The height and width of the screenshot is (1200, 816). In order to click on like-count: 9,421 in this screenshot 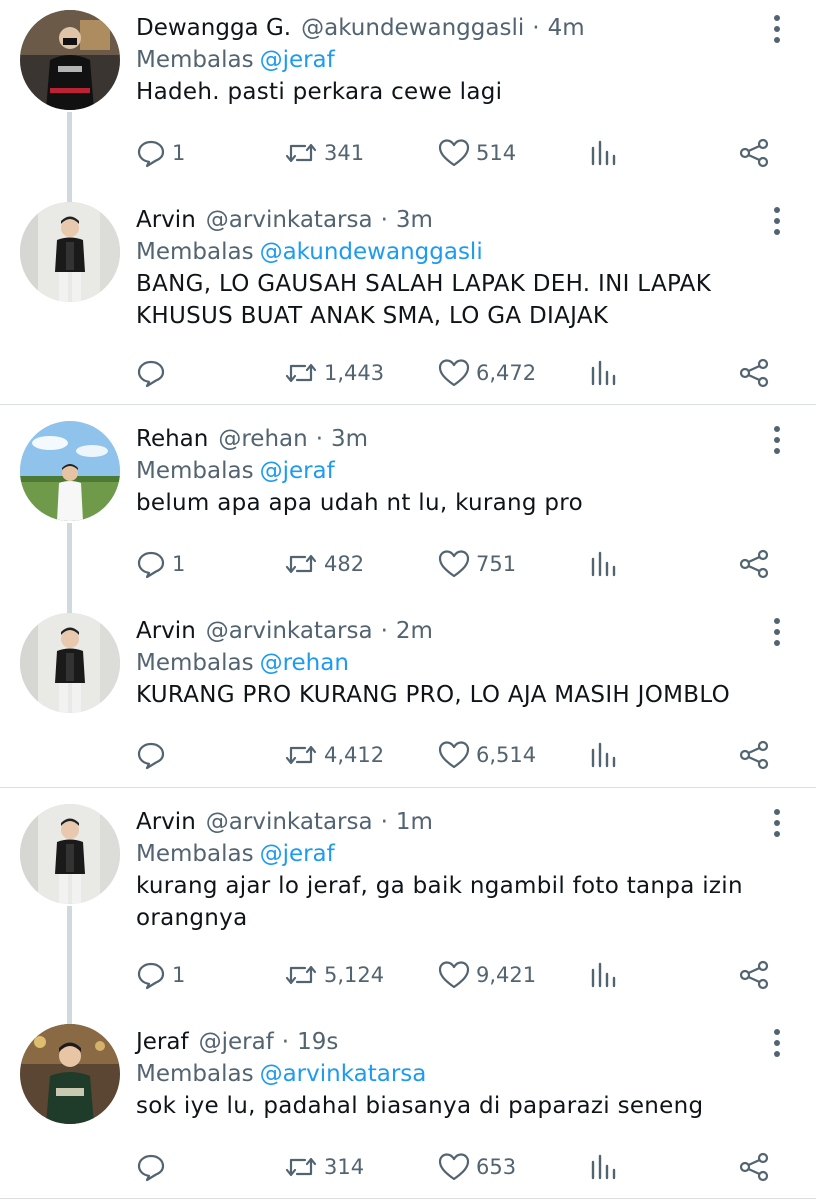, I will do `click(506, 975)`.